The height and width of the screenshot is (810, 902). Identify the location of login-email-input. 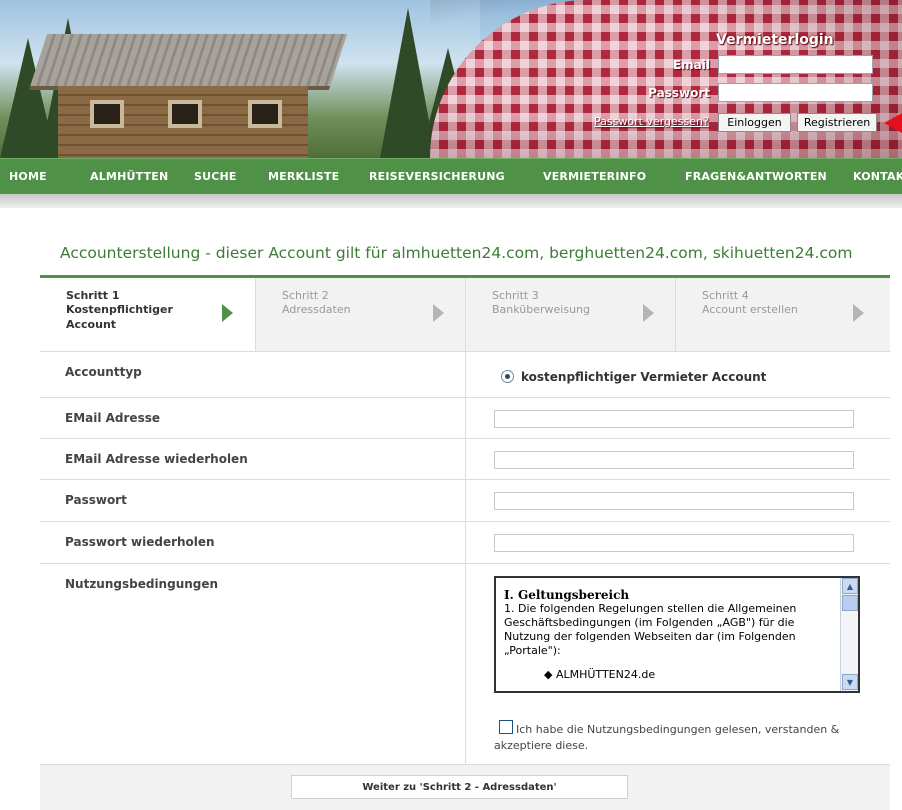
(795, 64).